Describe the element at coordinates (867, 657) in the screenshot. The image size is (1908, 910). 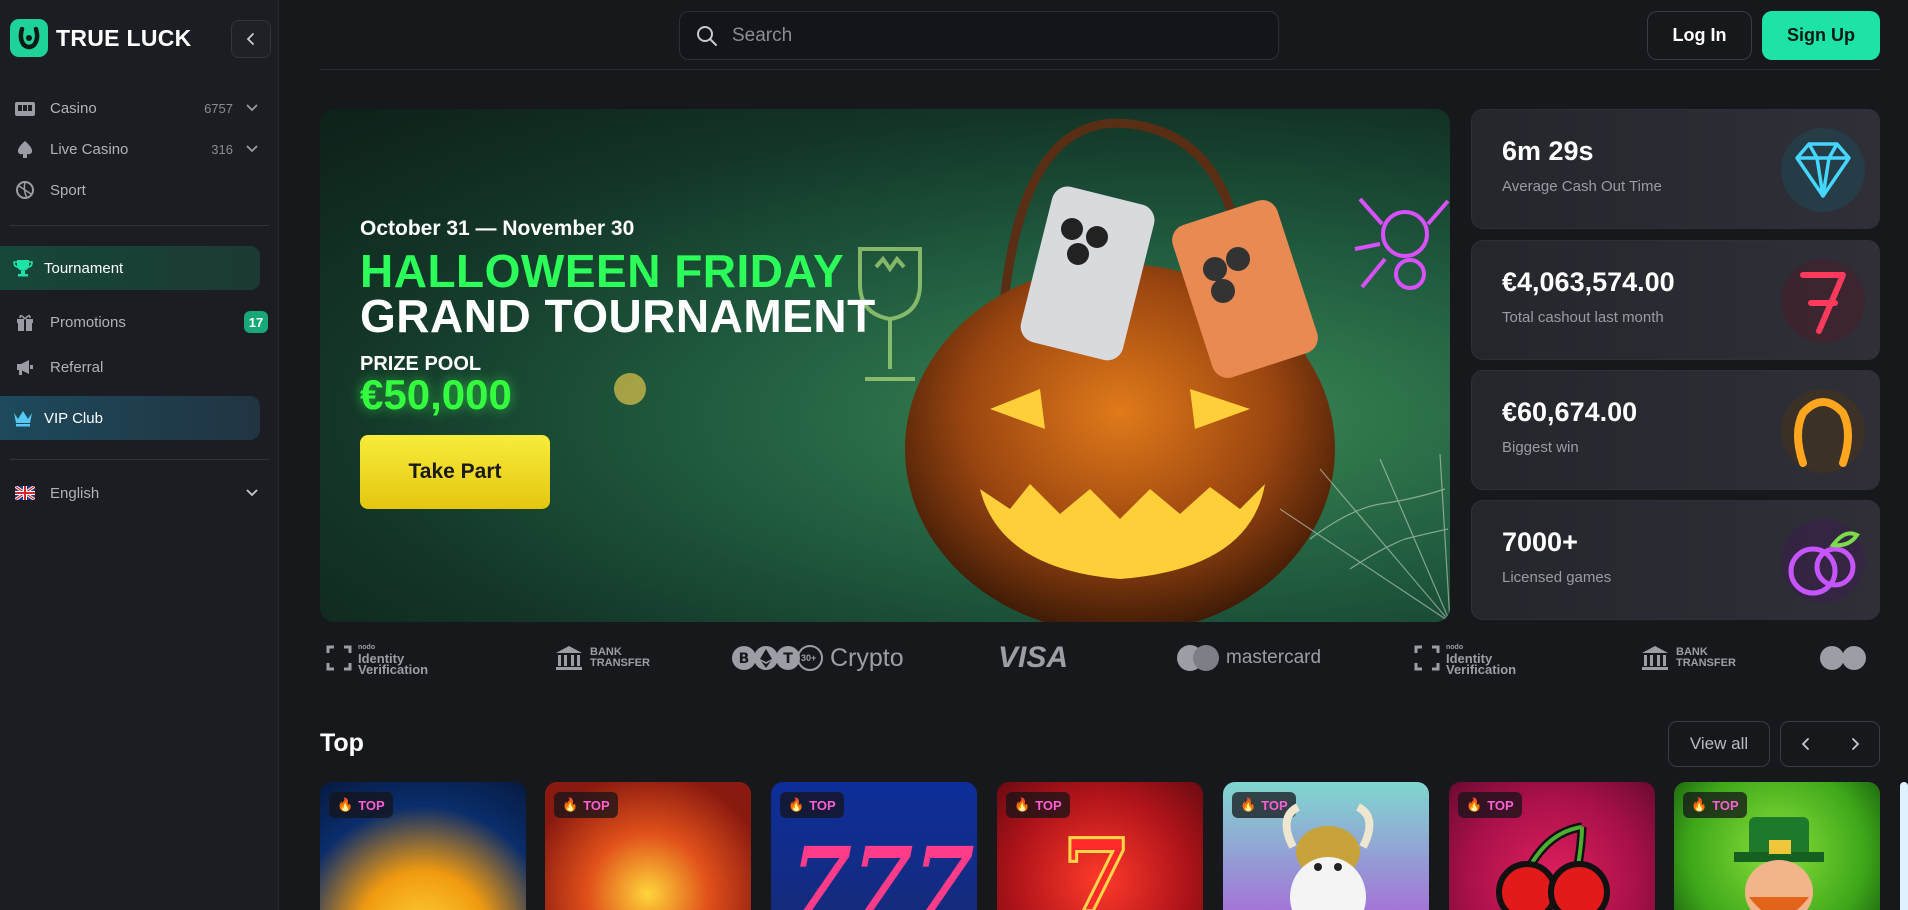
I see `crypto-label: Crypto` at that location.